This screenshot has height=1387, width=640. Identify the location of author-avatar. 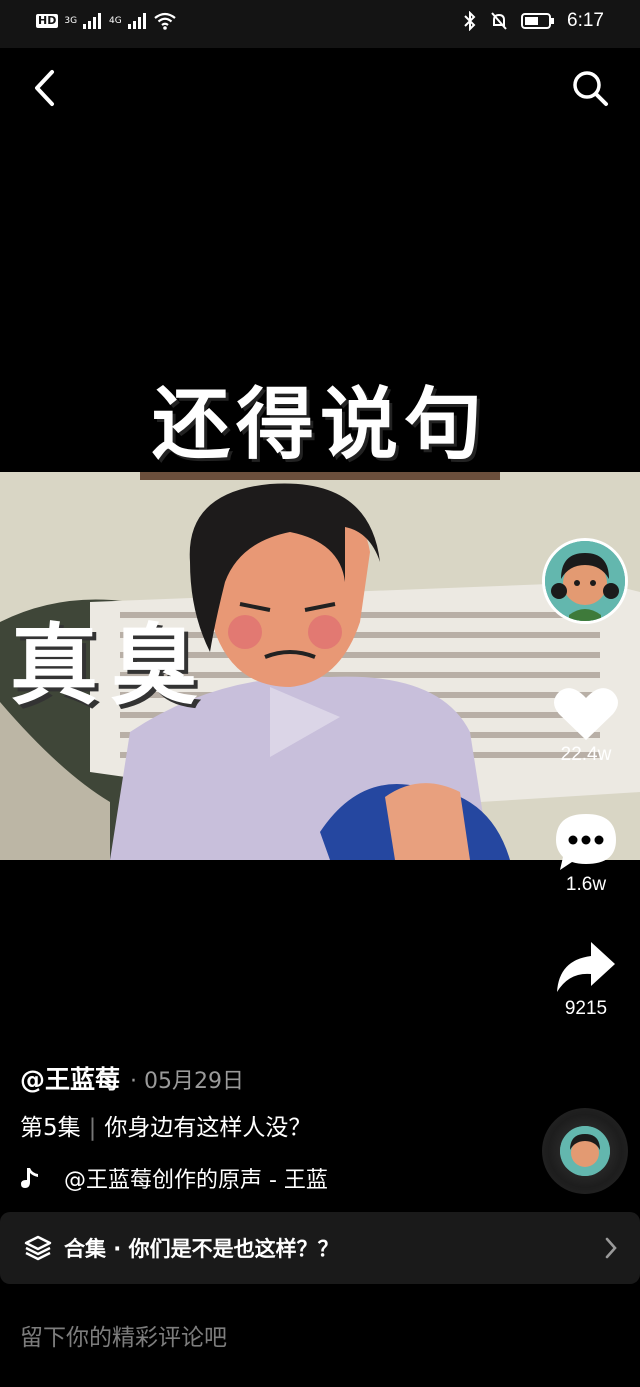
(585, 581).